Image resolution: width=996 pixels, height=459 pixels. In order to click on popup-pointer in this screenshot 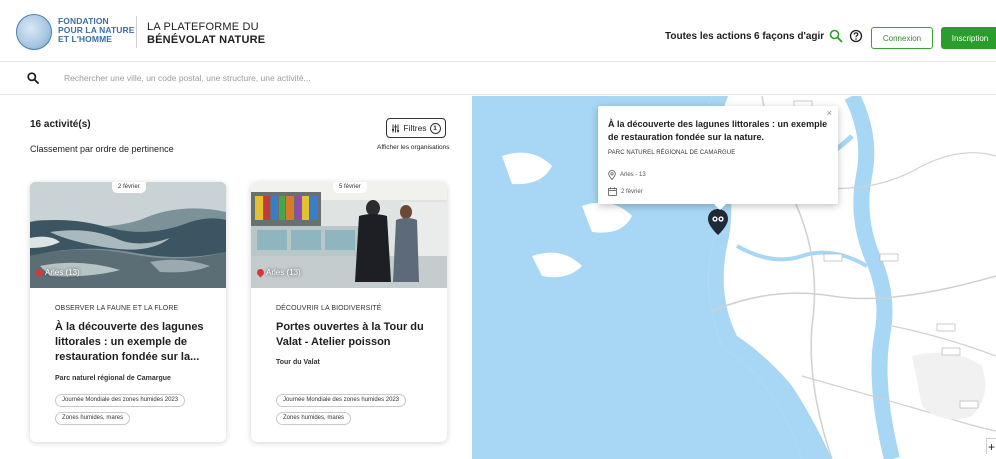, I will do `click(720, 207)`.